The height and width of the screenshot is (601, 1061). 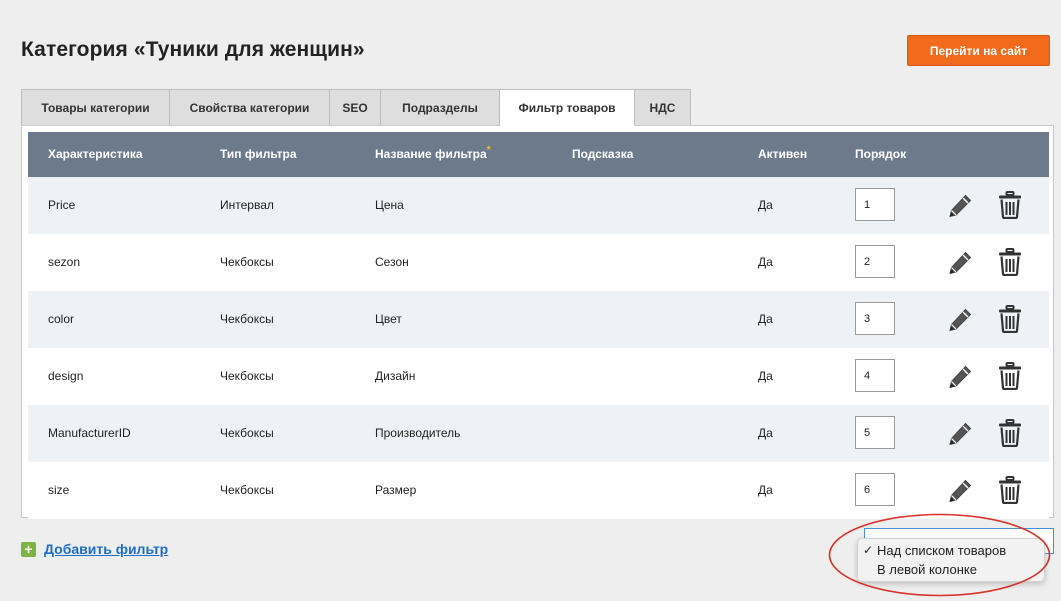 I want to click on header-filter-name: Название фильтра*, so click(x=433, y=154).